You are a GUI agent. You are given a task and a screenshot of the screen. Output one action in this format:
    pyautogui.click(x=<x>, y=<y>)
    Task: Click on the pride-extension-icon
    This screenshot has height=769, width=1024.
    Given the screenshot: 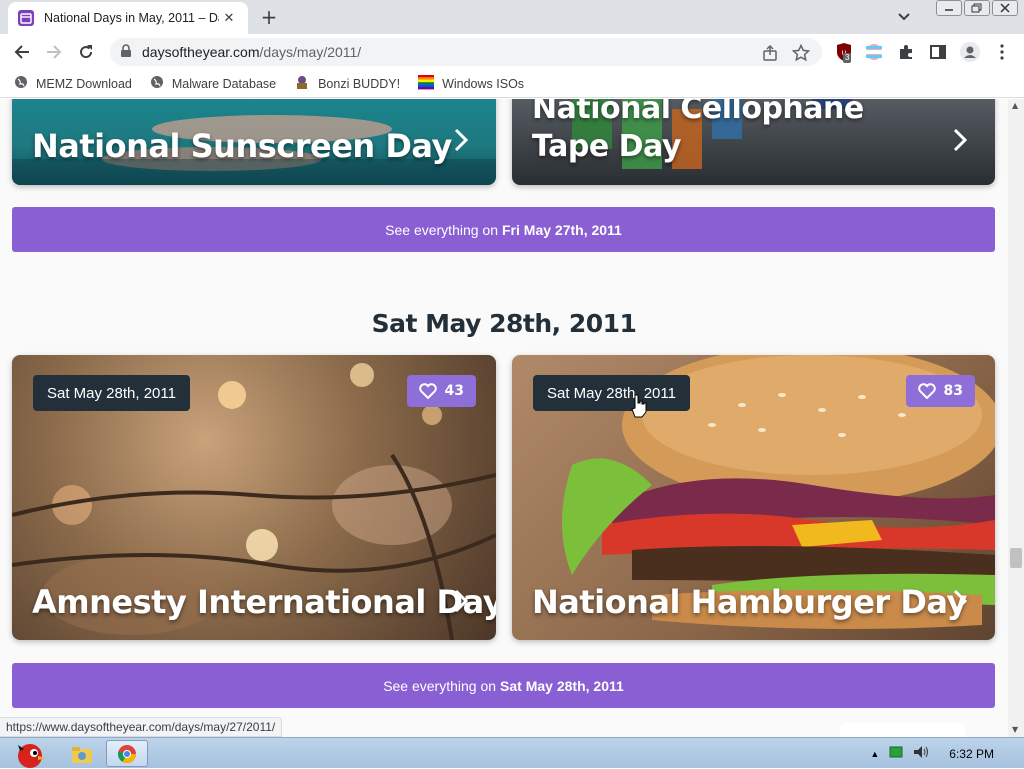 What is the action you would take?
    pyautogui.click(x=874, y=52)
    